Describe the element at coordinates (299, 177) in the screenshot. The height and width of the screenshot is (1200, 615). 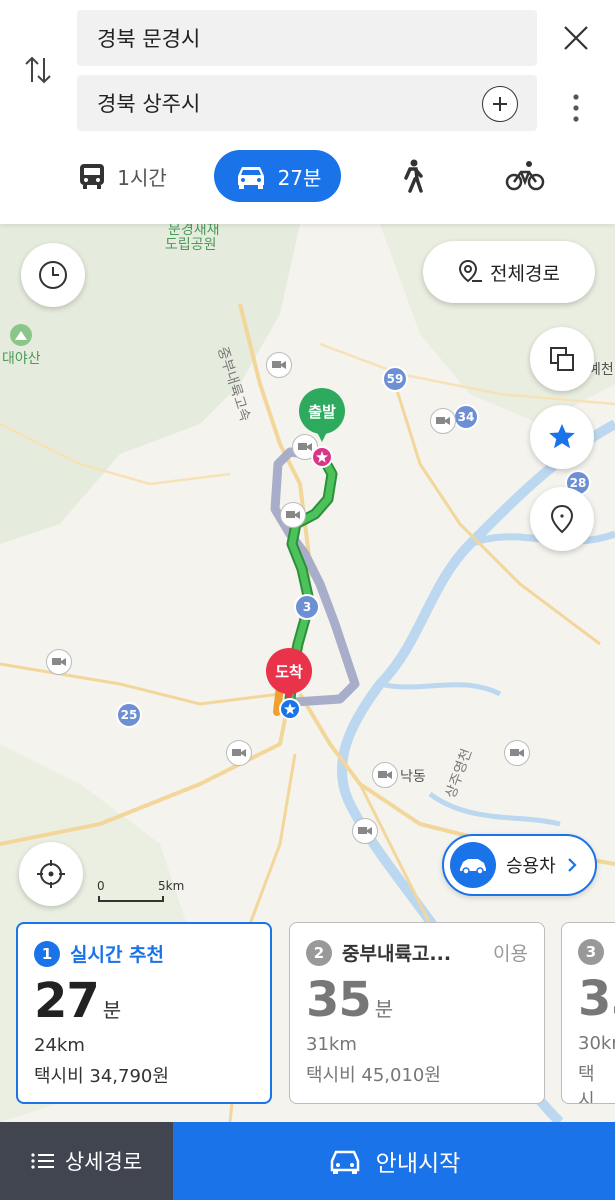
I see `tab-car-label: 27분` at that location.